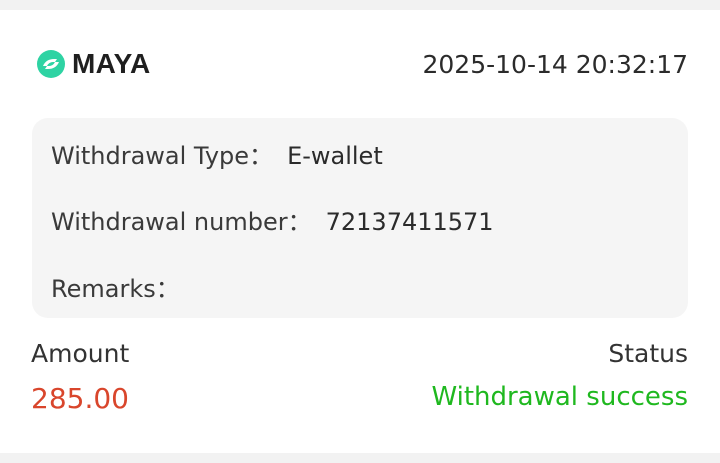 This screenshot has width=720, height=463. Describe the element at coordinates (559, 397) in the screenshot. I see `status-value: Withdrawal success` at that location.